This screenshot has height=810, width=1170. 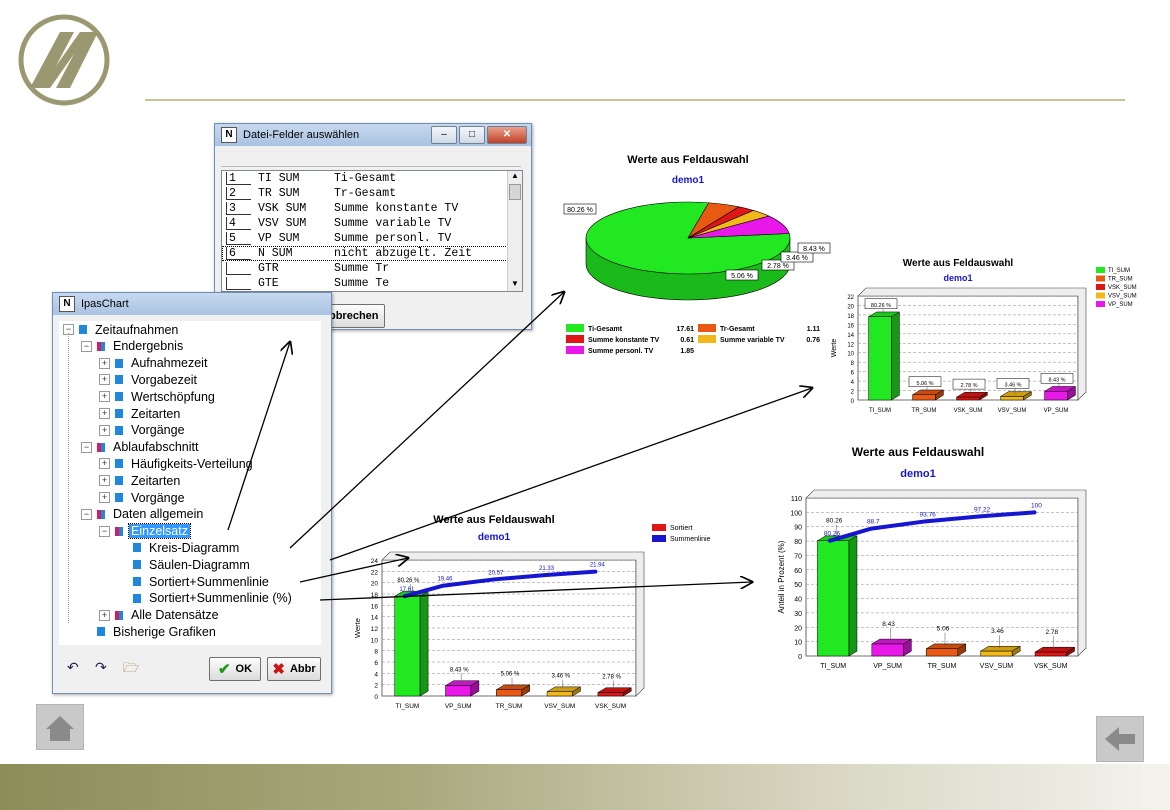 I want to click on legend-label: TI_SUM, so click(x=1119, y=271).